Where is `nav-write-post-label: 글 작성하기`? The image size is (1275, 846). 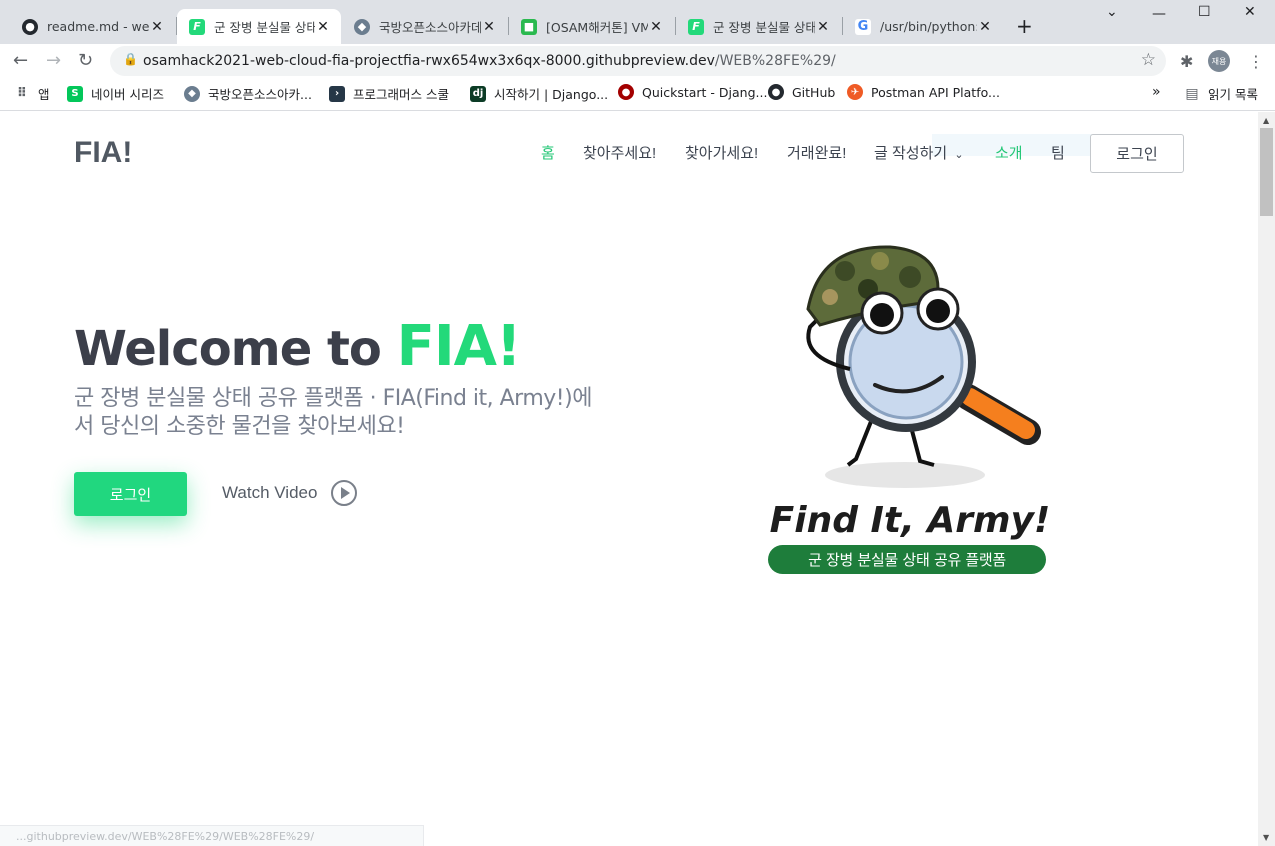 nav-write-post-label: 글 작성하기 is located at coordinates (911, 153).